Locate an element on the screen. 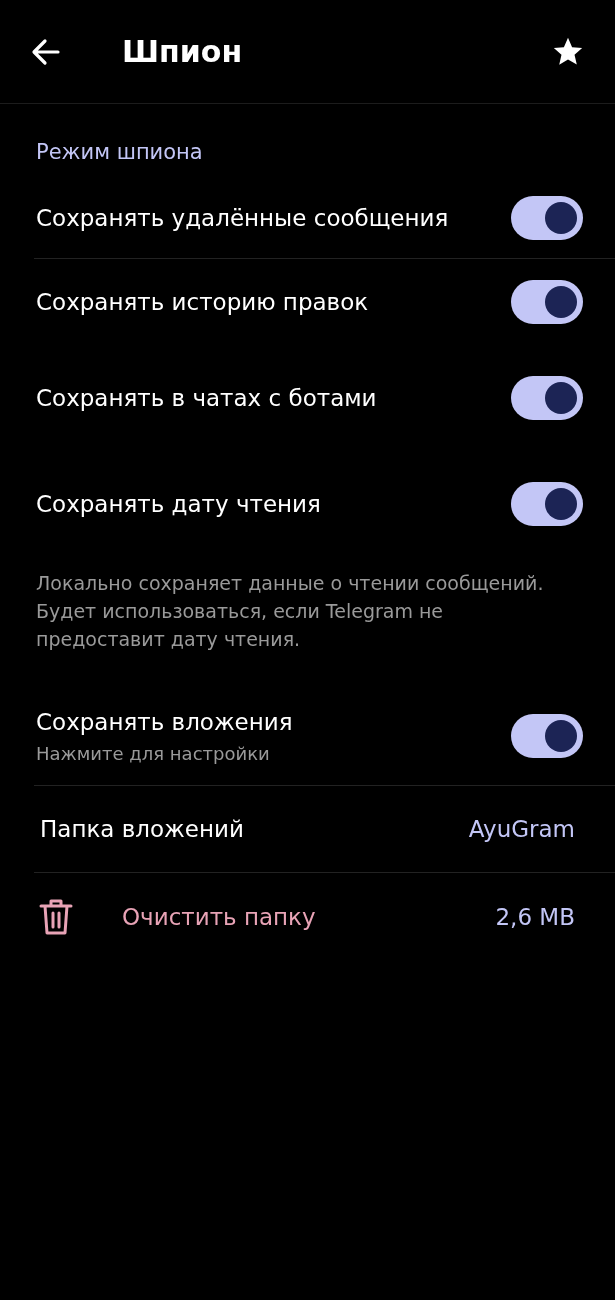  folder-size: 2,6 MB is located at coordinates (535, 917).